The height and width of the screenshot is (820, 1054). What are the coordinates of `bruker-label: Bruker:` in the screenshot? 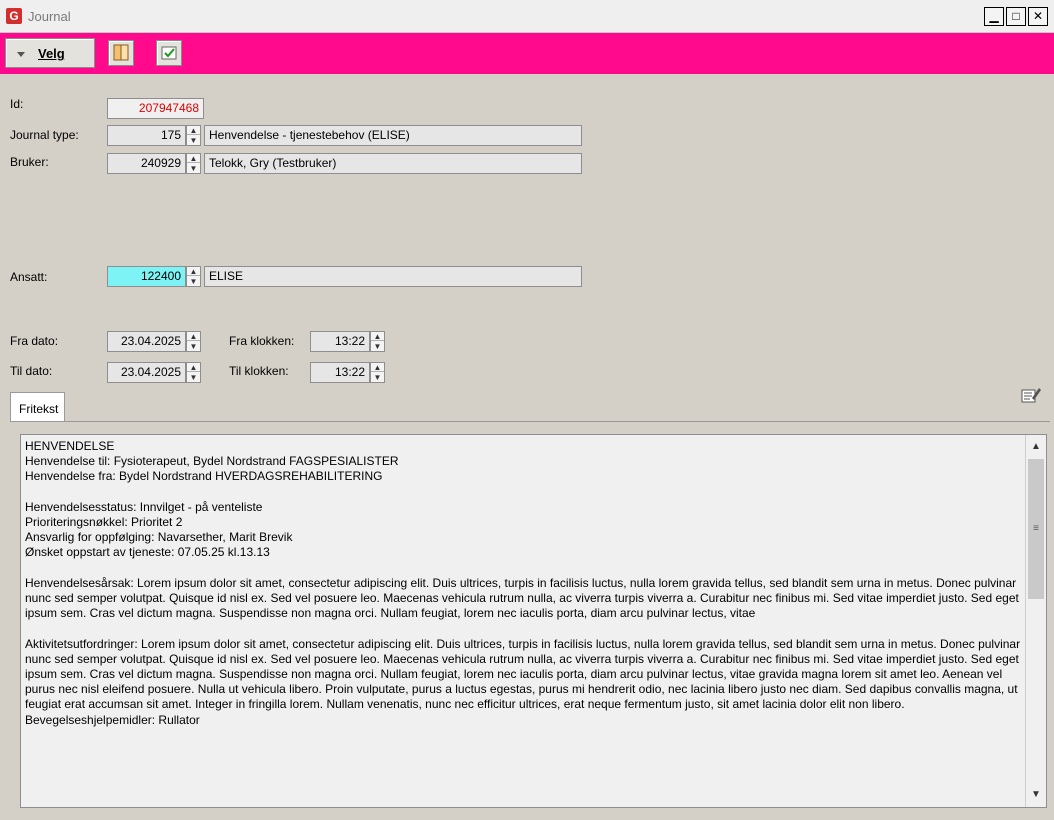 It's located at (29, 162).